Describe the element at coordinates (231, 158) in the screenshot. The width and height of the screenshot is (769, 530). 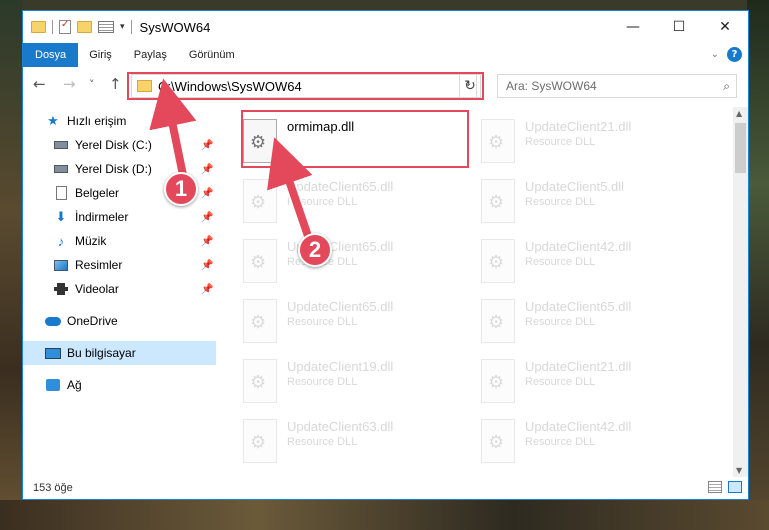
I see `annotation-arrows` at that location.